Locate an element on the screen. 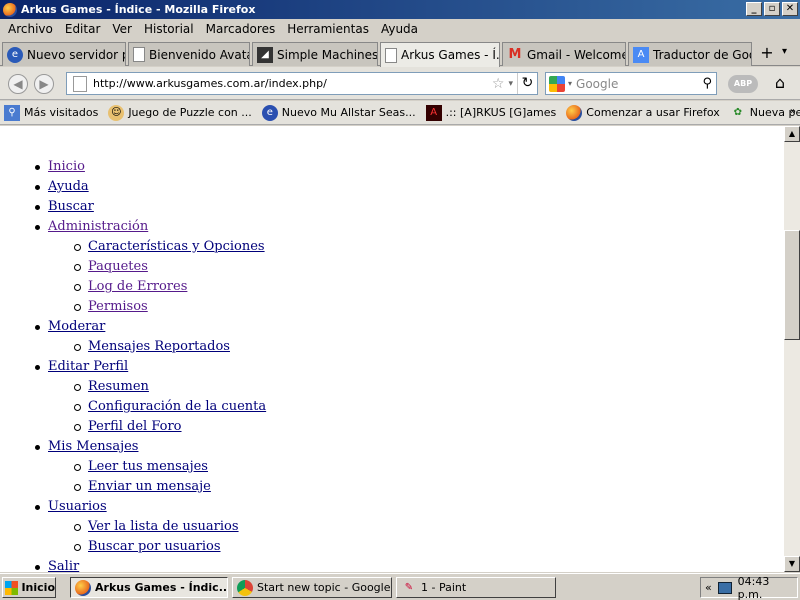 The image size is (800, 600). list-item: Buscar is located at coordinates (149, 207).